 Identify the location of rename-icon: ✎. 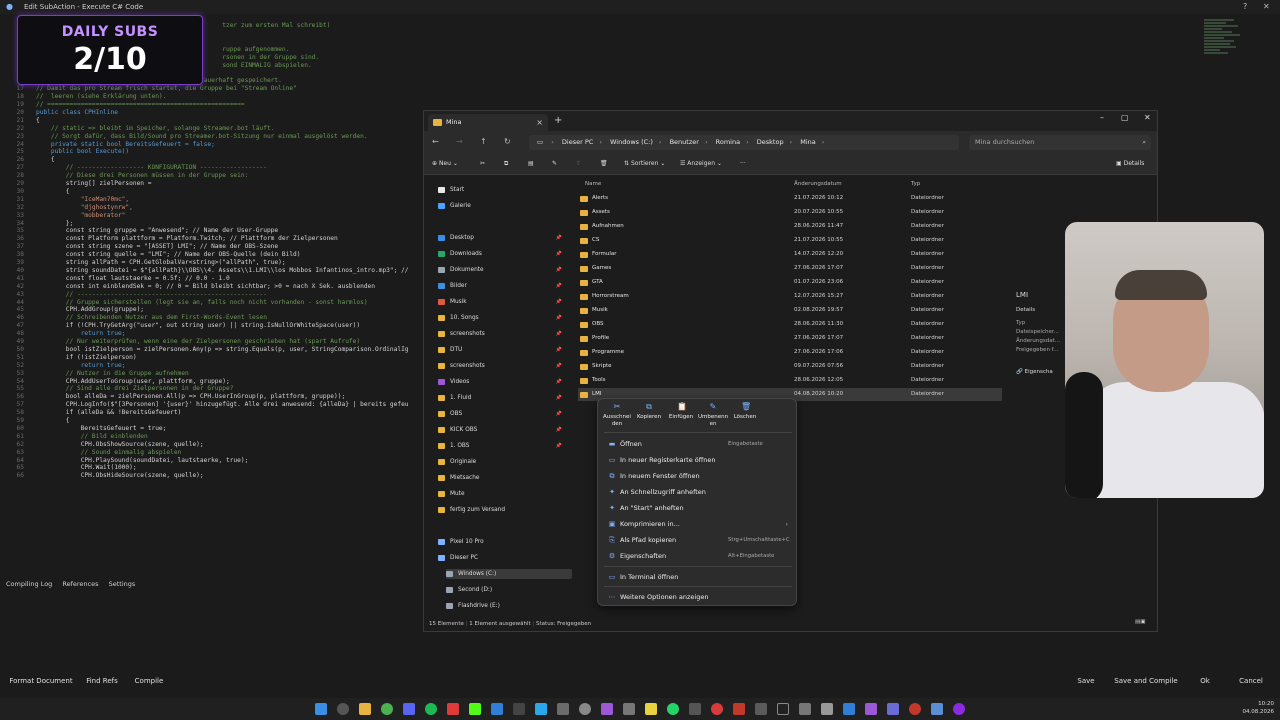
(554, 163).